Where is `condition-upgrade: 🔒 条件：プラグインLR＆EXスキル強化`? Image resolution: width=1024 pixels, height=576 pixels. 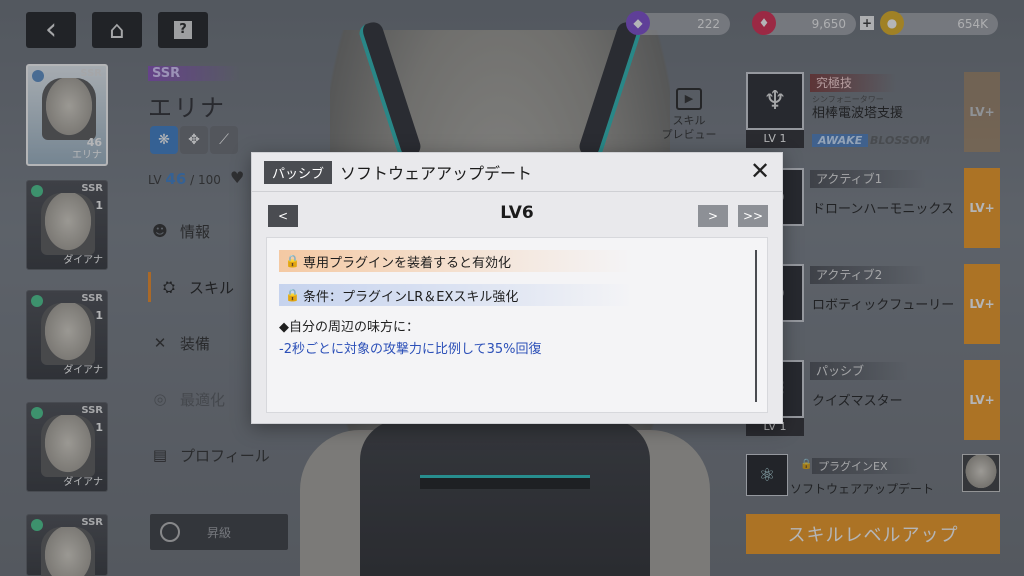 condition-upgrade: 🔒 条件：プラグインLR＆EXスキル強化 is located at coordinates (456, 295).